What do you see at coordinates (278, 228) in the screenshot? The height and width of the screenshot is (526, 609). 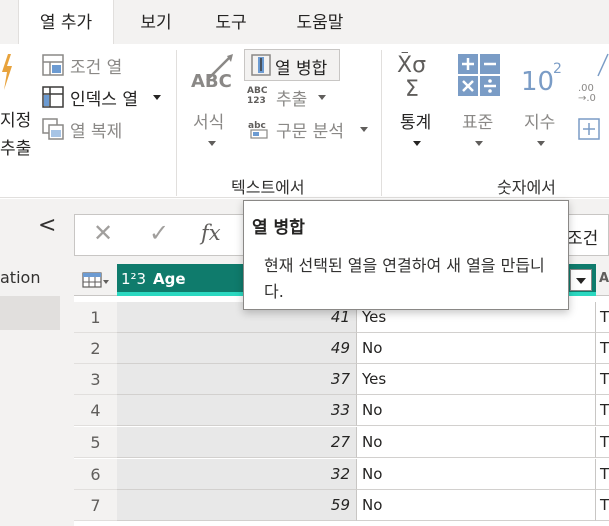 I see `tooltip-title: 열 병합` at bounding box center [278, 228].